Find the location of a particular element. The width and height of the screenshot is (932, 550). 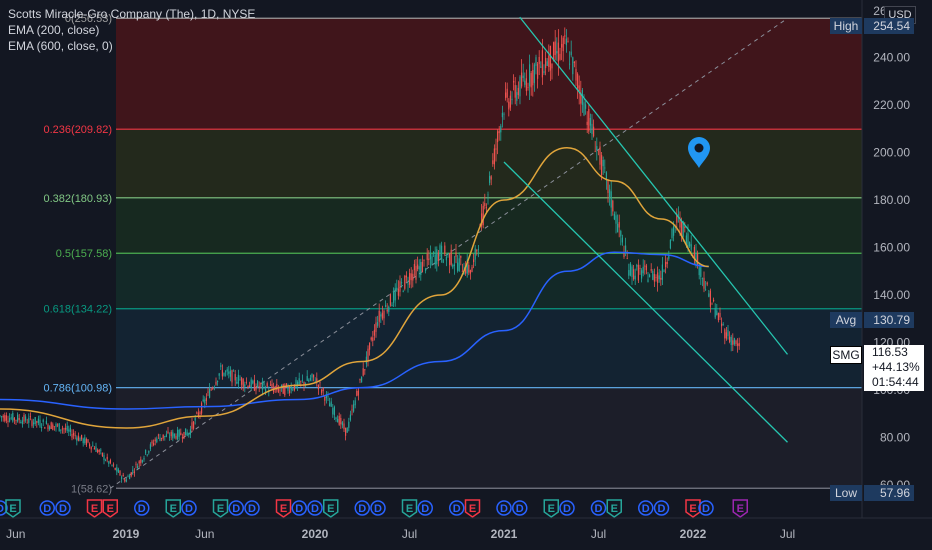

fib-label: 0.786(100.98) is located at coordinates (78, 389).